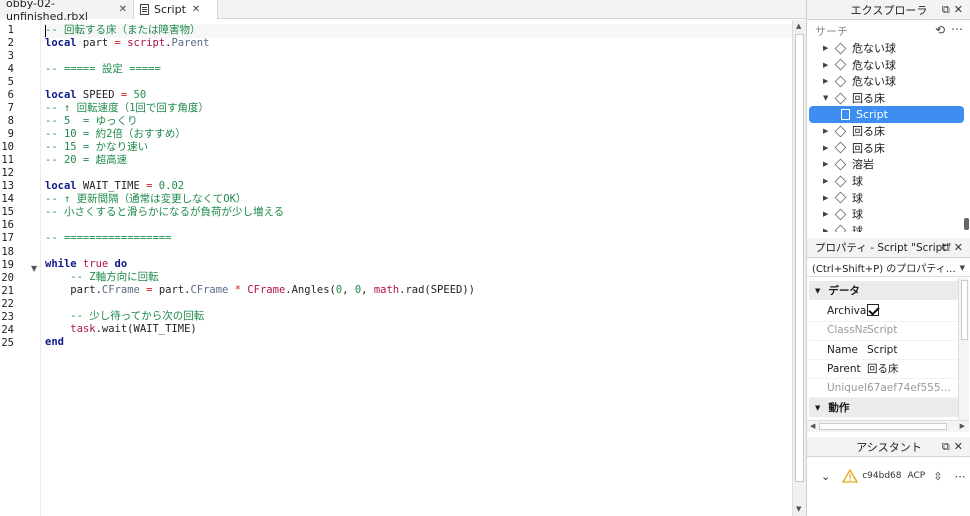  I want to click on property-value: 回る床, so click(913, 368).